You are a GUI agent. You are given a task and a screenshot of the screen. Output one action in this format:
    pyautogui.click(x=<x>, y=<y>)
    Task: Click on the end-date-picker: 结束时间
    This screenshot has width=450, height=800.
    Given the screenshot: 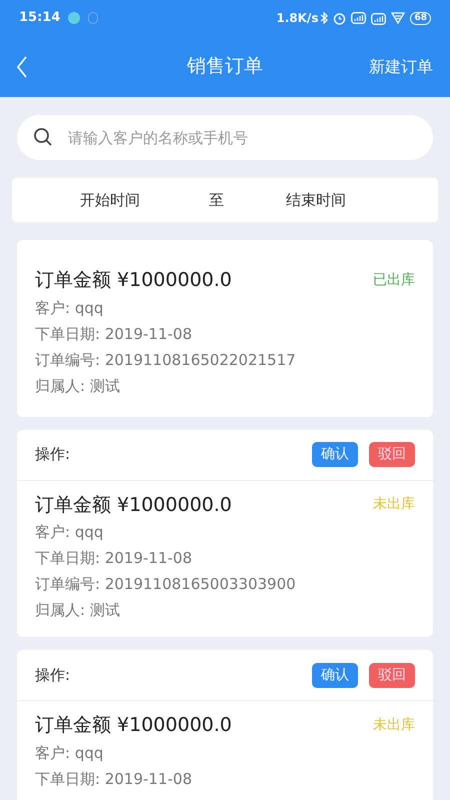 What is the action you would take?
    pyautogui.click(x=316, y=200)
    